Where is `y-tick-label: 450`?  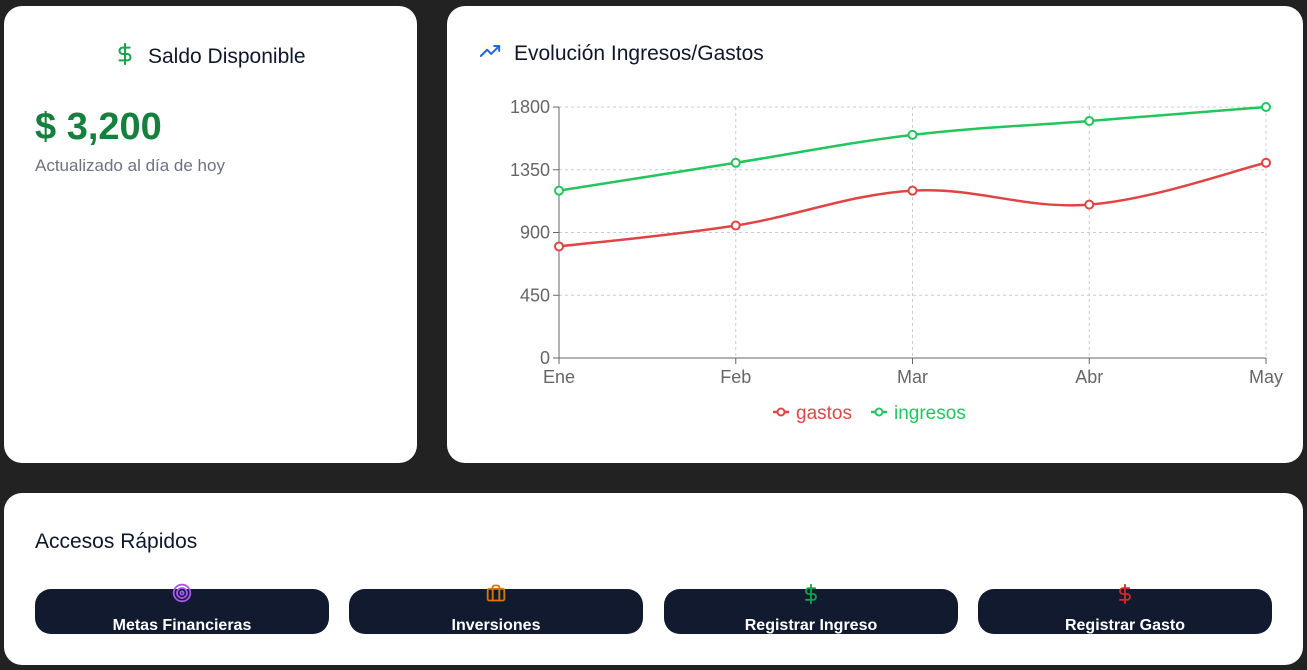 y-tick-label: 450 is located at coordinates (535, 295).